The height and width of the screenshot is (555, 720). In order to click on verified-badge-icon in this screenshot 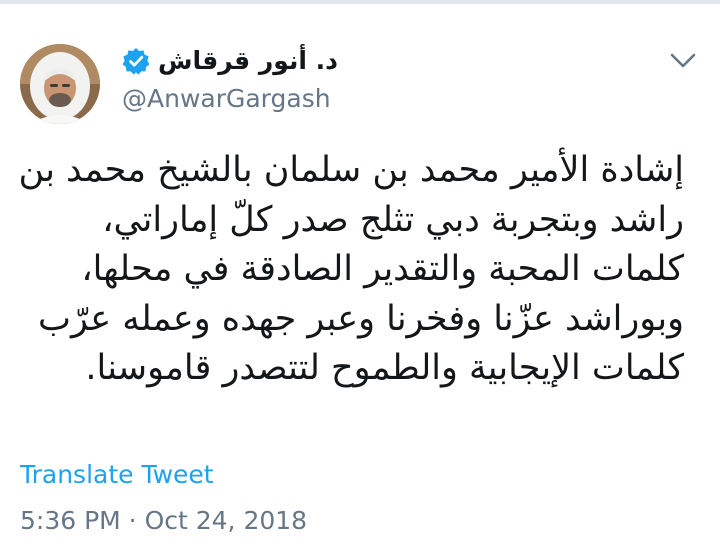, I will do `click(136, 61)`.